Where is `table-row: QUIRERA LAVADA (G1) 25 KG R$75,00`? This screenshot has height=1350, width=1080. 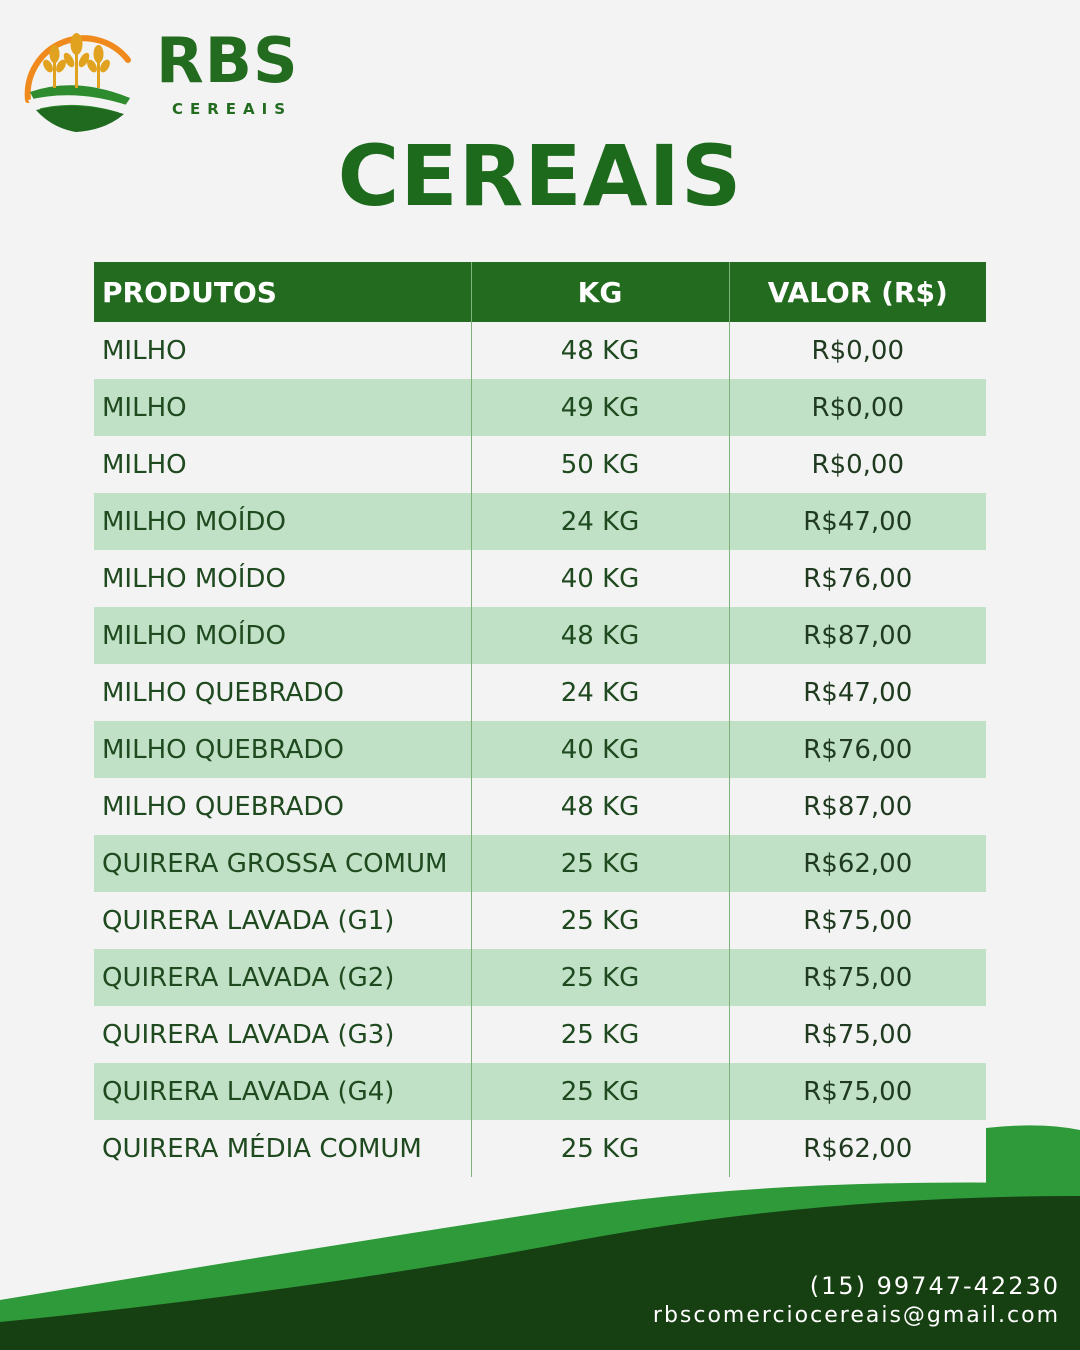 table-row: QUIRERA LAVADA (G1) 25 KG R$75,00 is located at coordinates (540, 920).